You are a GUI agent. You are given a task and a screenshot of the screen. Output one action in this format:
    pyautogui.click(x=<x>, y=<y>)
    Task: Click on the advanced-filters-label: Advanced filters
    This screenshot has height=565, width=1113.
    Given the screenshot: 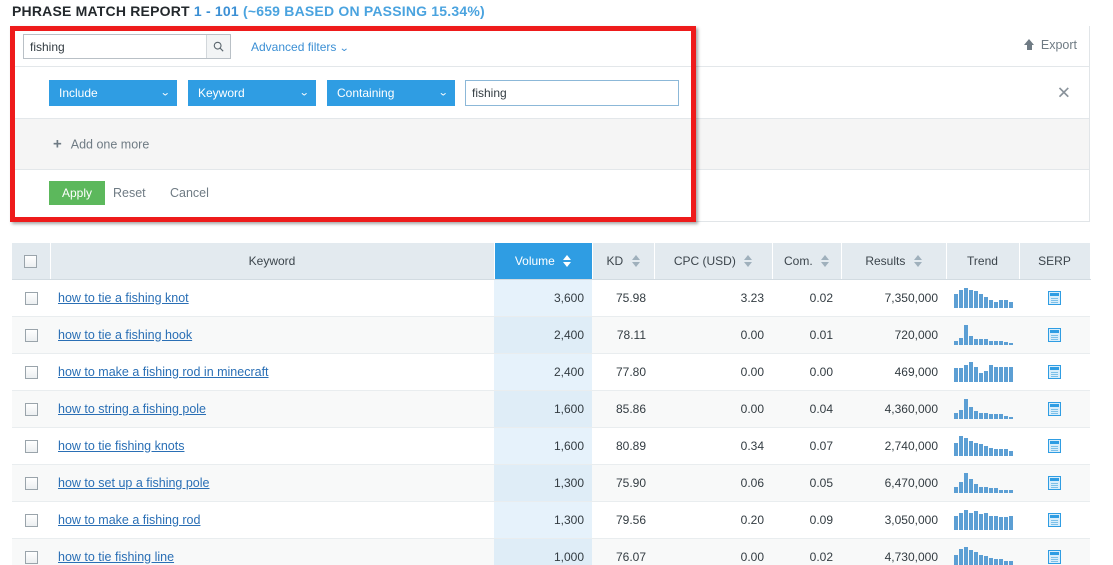 What is the action you would take?
    pyautogui.click(x=294, y=47)
    